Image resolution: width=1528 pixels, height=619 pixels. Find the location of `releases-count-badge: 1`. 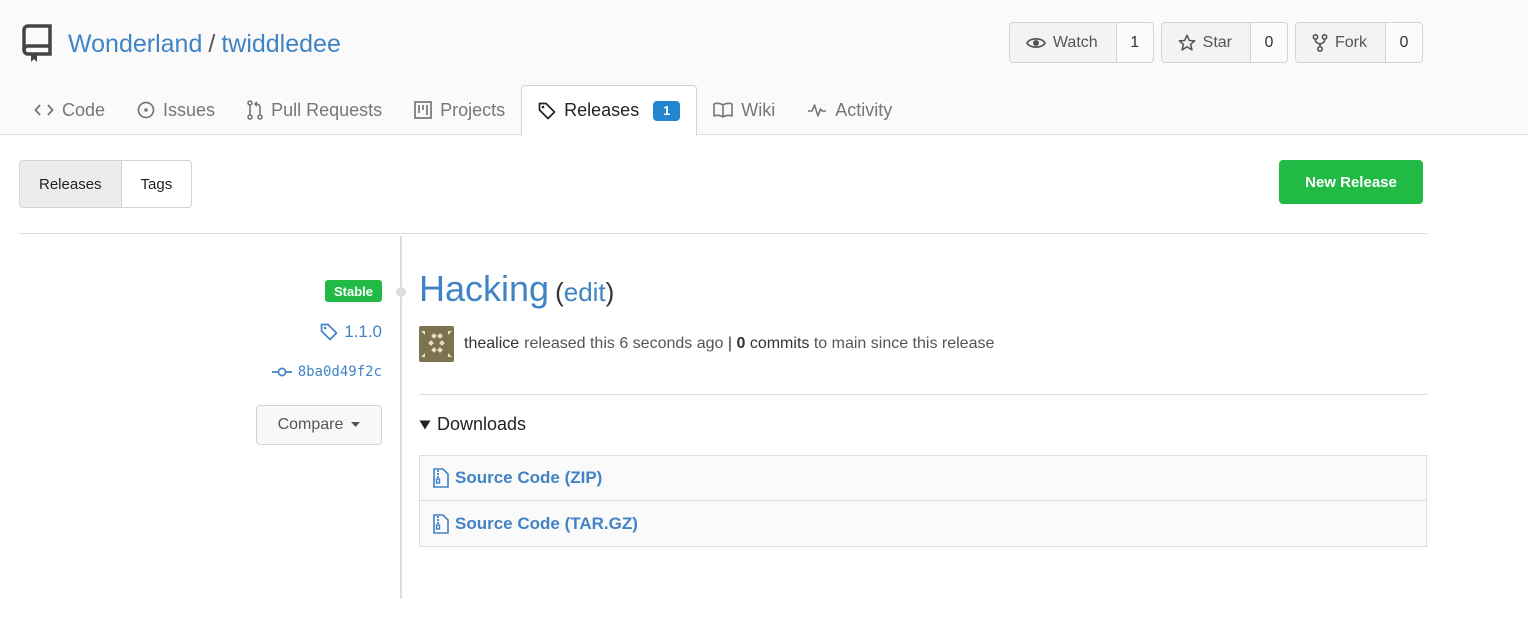

releases-count-badge: 1 is located at coordinates (667, 110).